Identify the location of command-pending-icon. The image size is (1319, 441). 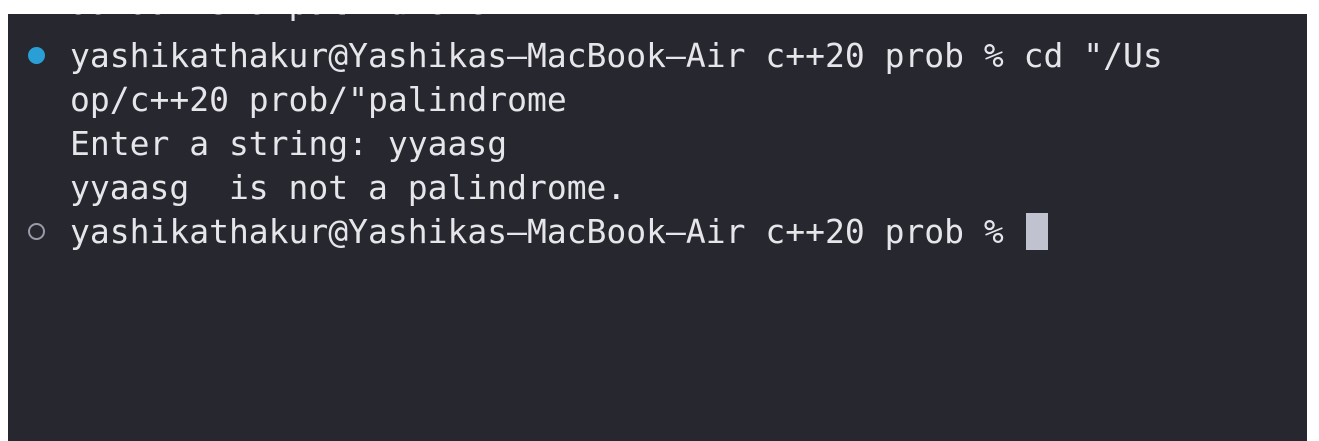
(36, 231).